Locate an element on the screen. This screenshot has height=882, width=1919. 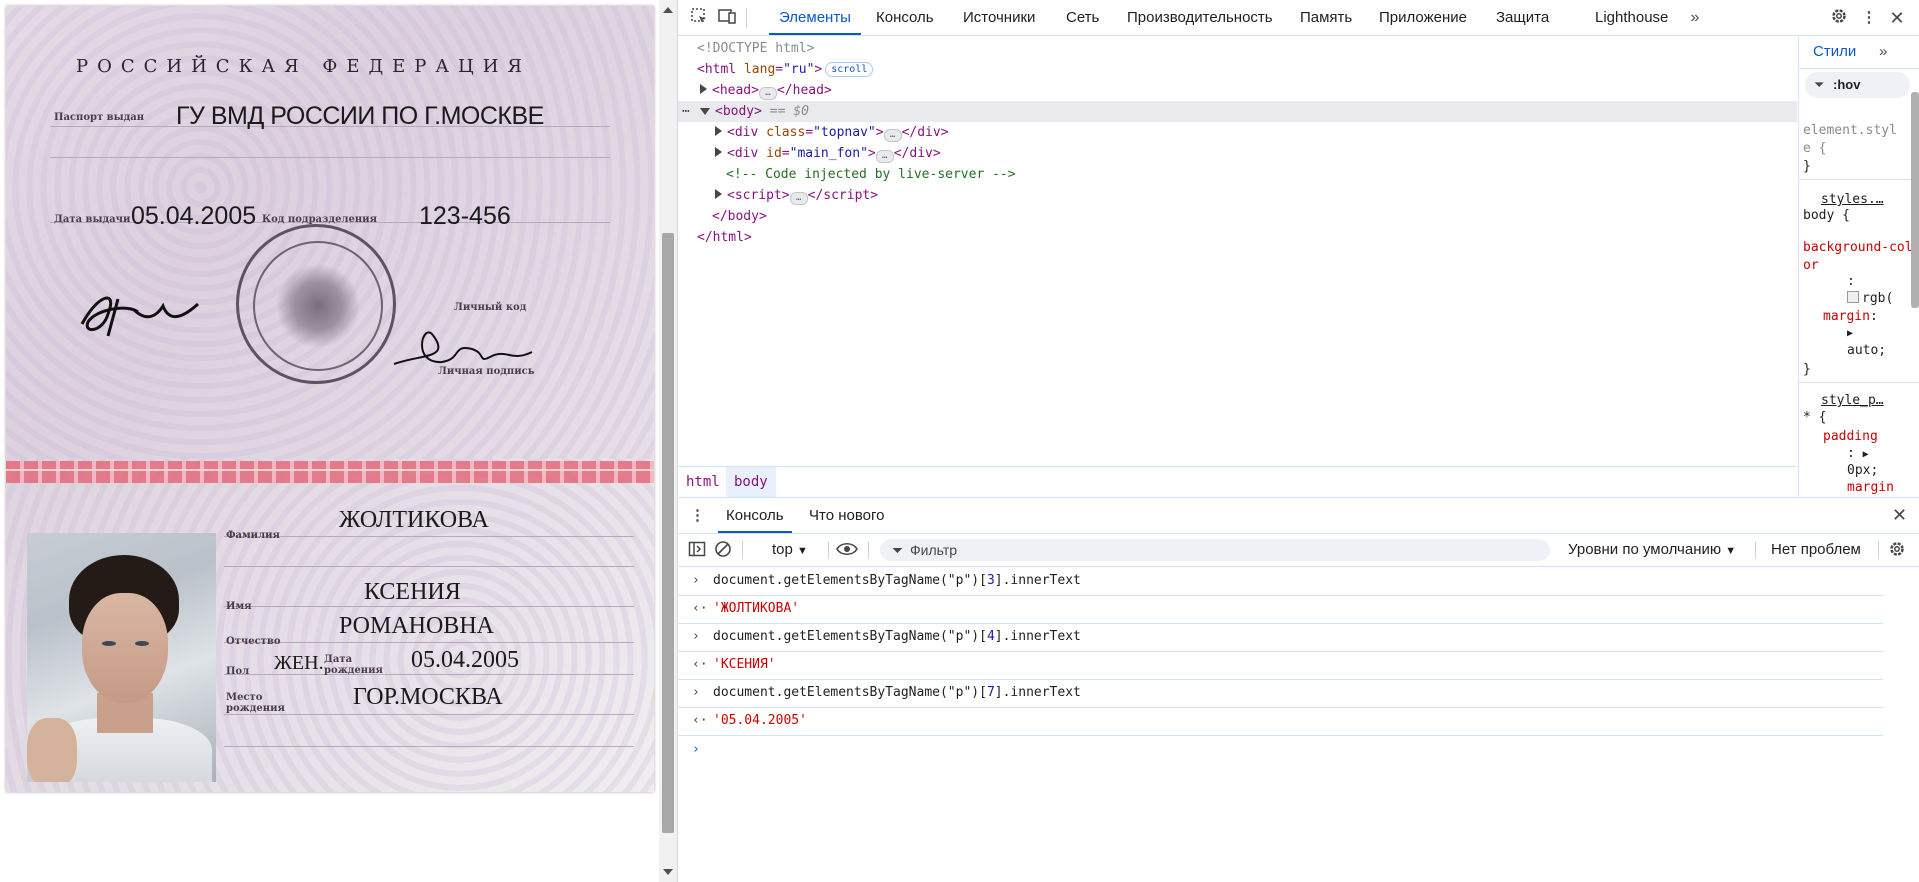
styles-more-chevron-icon: » is located at coordinates (1883, 52).